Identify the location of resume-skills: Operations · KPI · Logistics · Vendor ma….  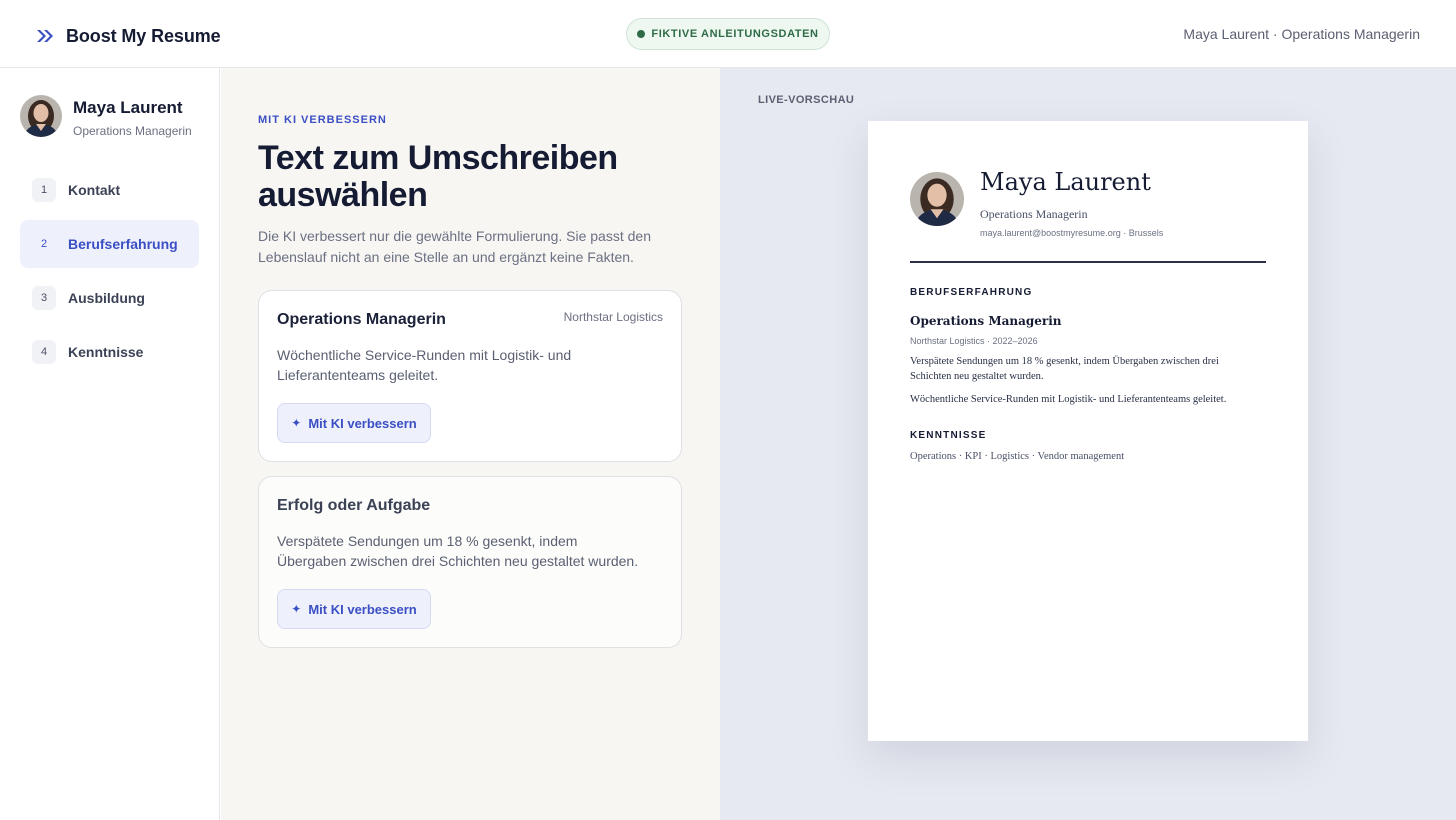
(1017, 456).